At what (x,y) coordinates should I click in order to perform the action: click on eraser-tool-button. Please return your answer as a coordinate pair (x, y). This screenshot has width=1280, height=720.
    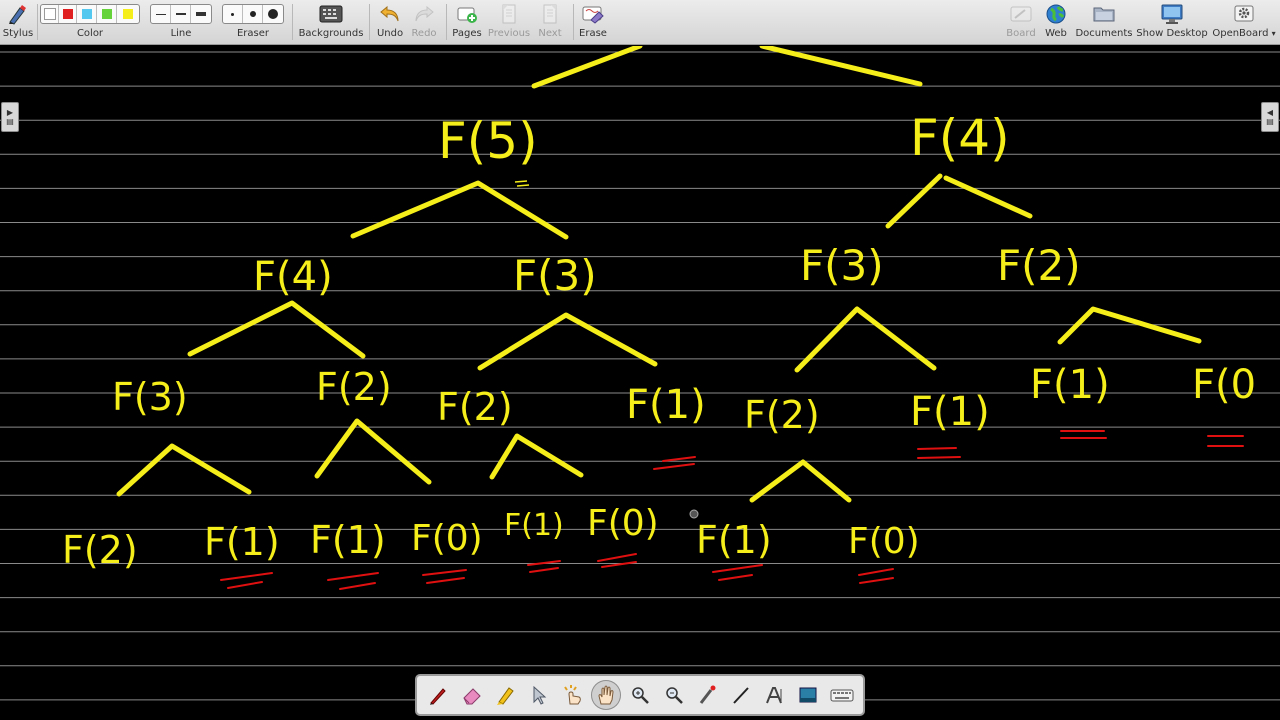
    Looking at the image, I should click on (472, 695).